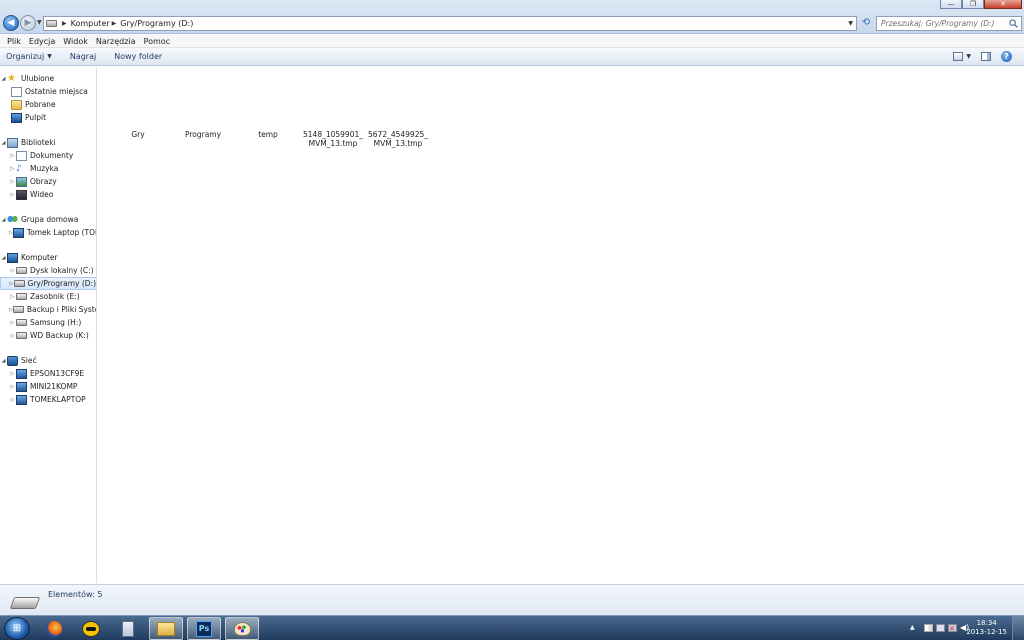 This screenshot has height=640, width=1024. Describe the element at coordinates (943, 23) in the screenshot. I see `search-input` at that location.